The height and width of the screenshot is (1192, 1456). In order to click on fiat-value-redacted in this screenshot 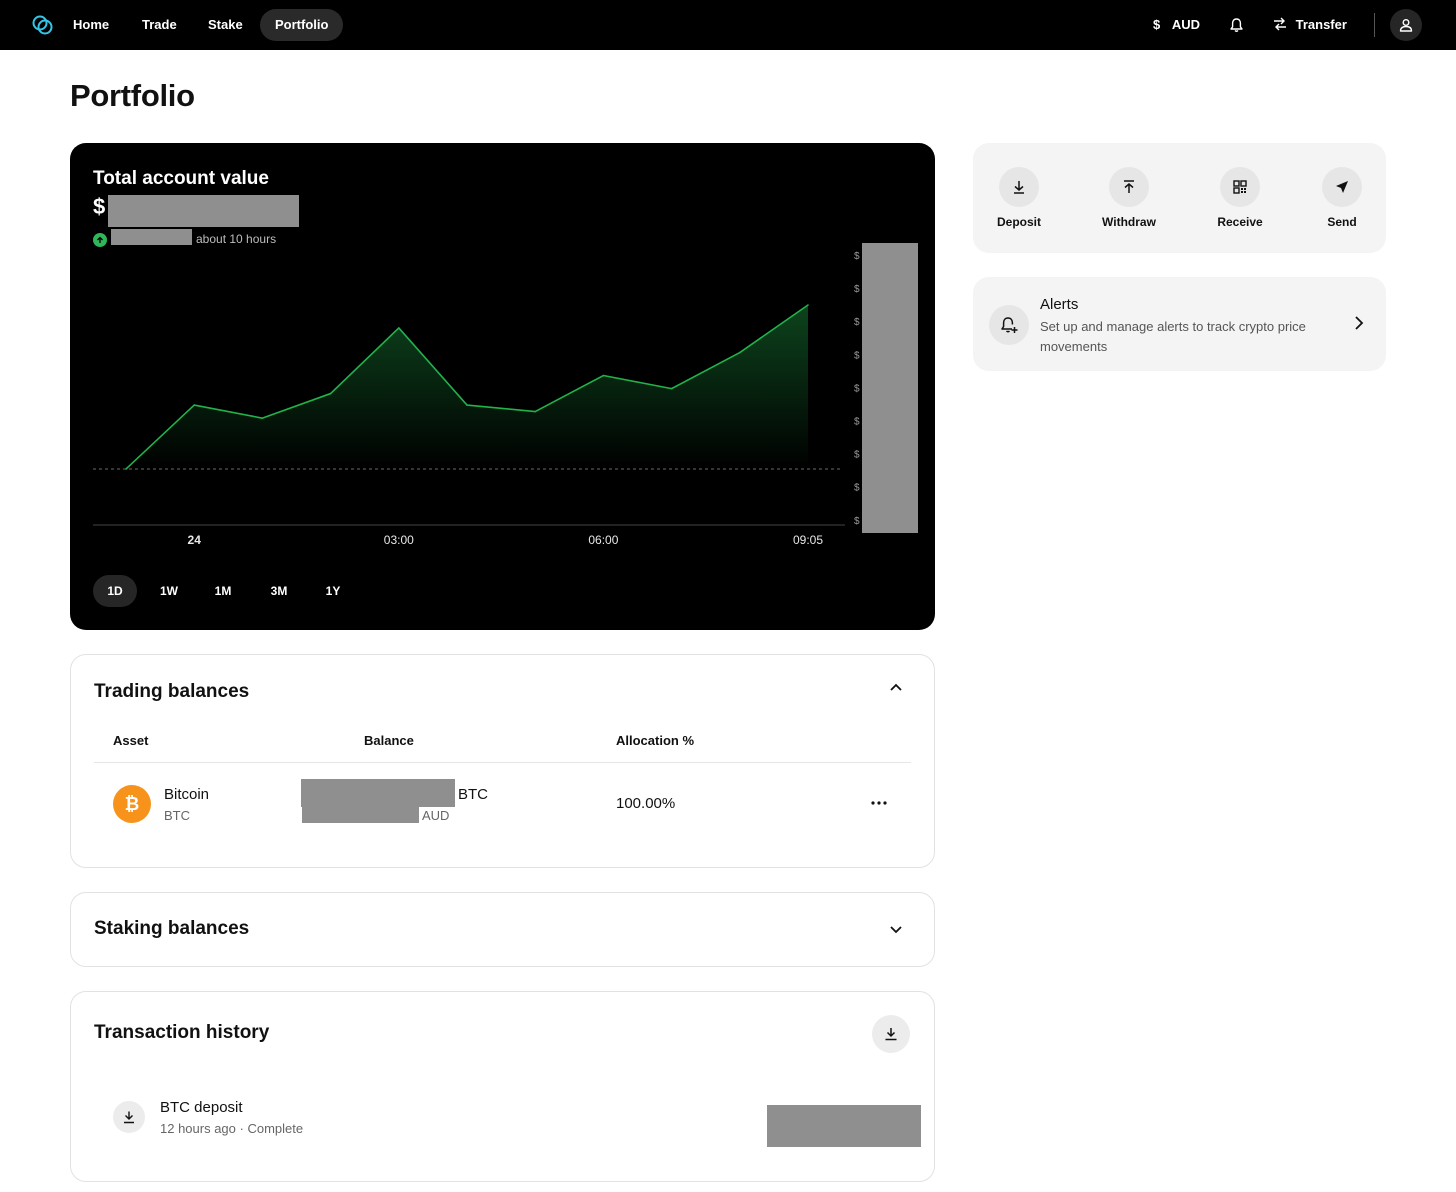, I will do `click(360, 815)`.